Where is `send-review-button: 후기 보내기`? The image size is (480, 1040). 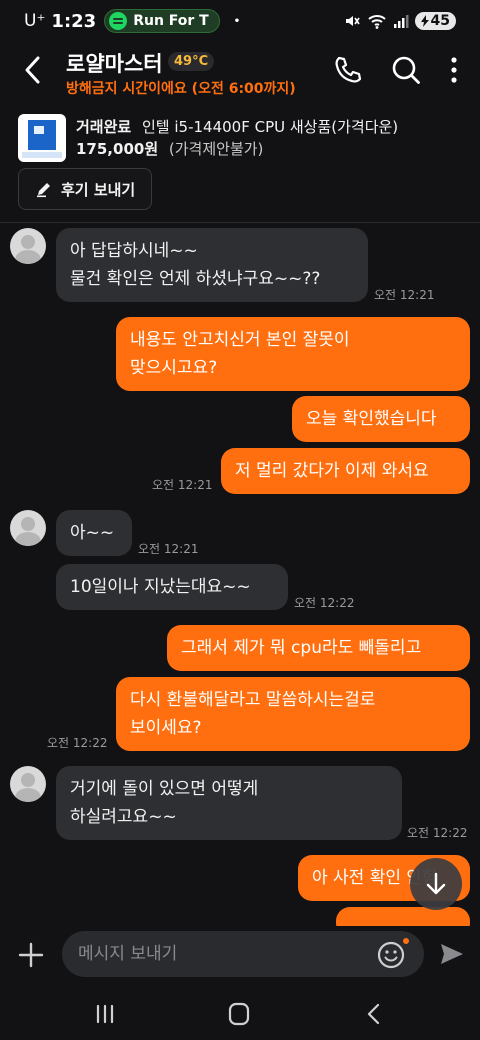
send-review-button: 후기 보내기 is located at coordinates (85, 189).